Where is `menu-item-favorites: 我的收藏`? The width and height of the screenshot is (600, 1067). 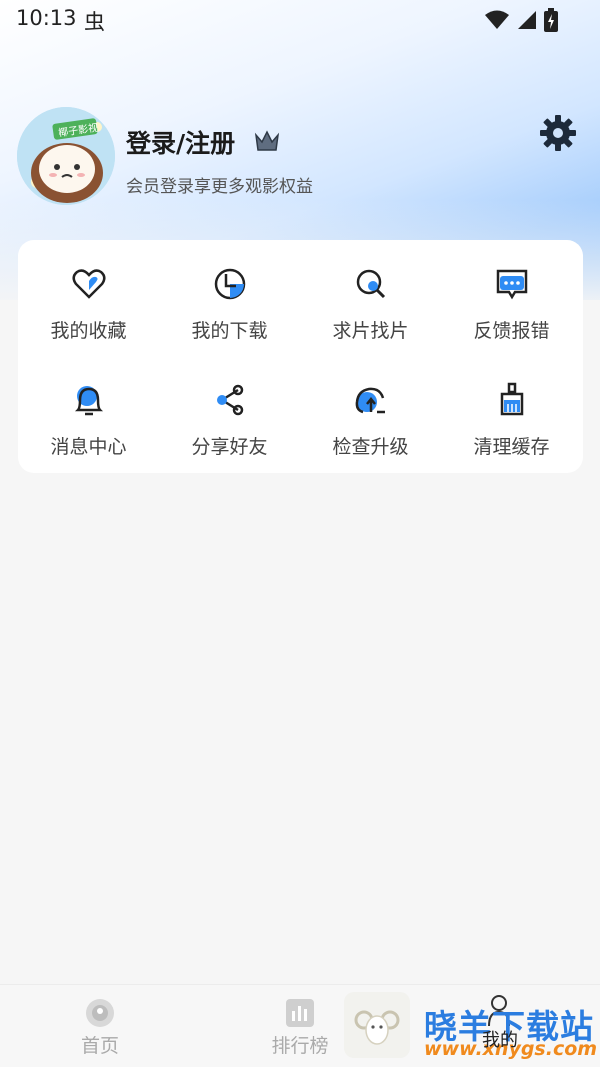
menu-item-favorites: 我的收藏 is located at coordinates (88, 301).